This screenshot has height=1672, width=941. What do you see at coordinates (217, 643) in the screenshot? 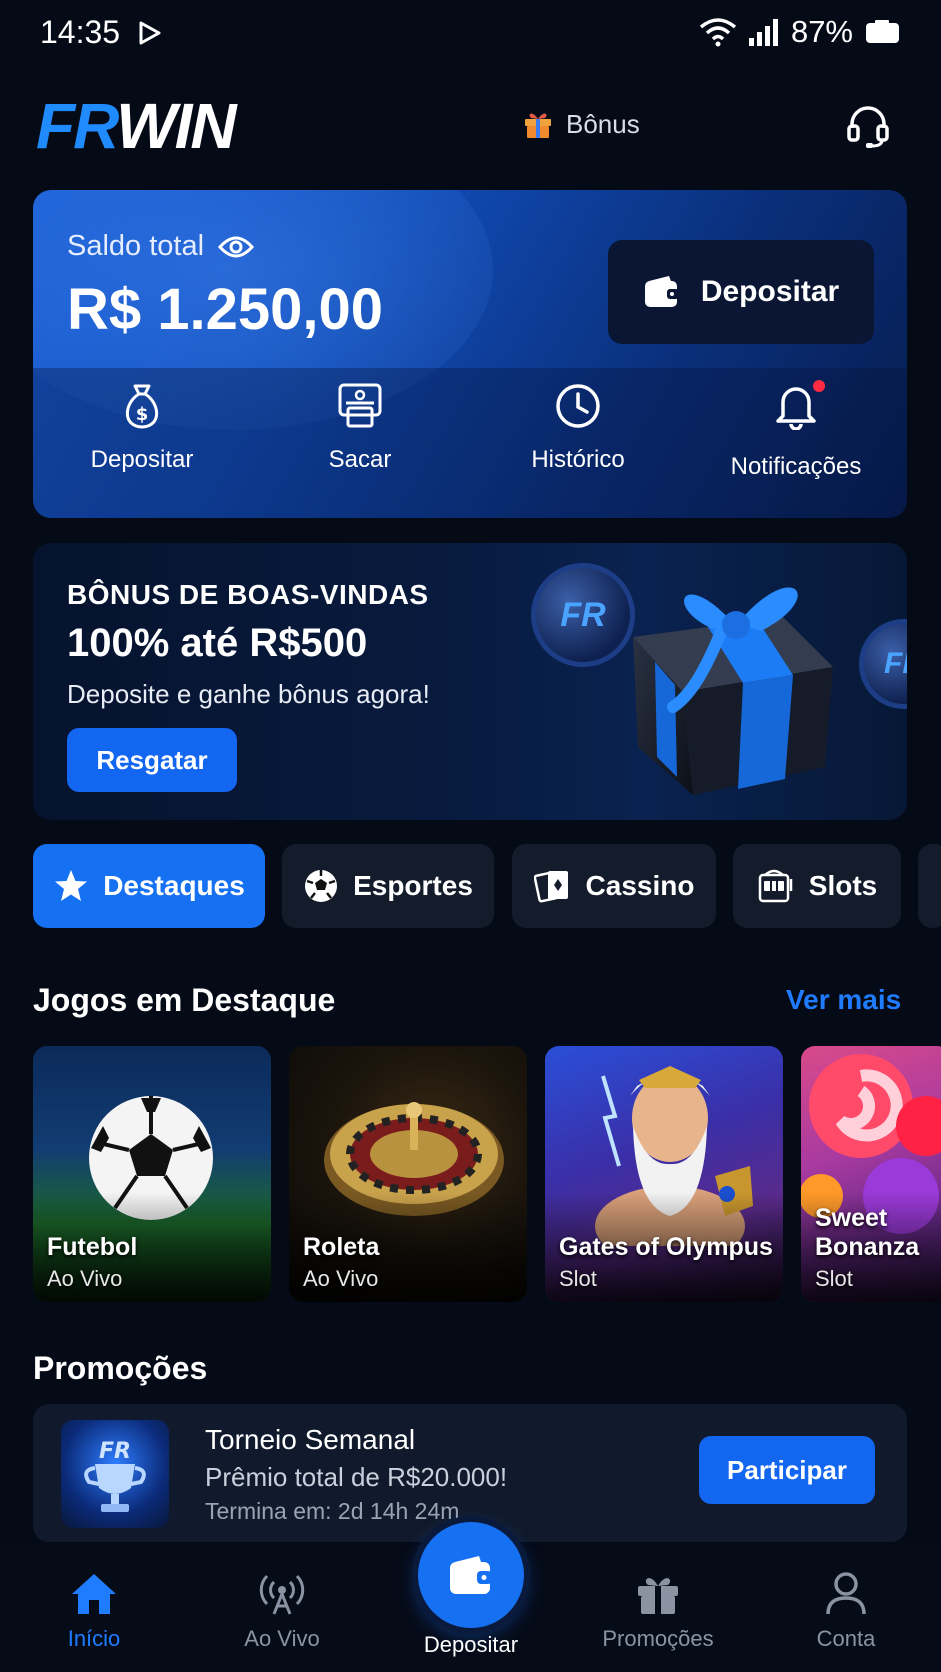
I see `welcome-bonus-amount: 100% até R$500` at bounding box center [217, 643].